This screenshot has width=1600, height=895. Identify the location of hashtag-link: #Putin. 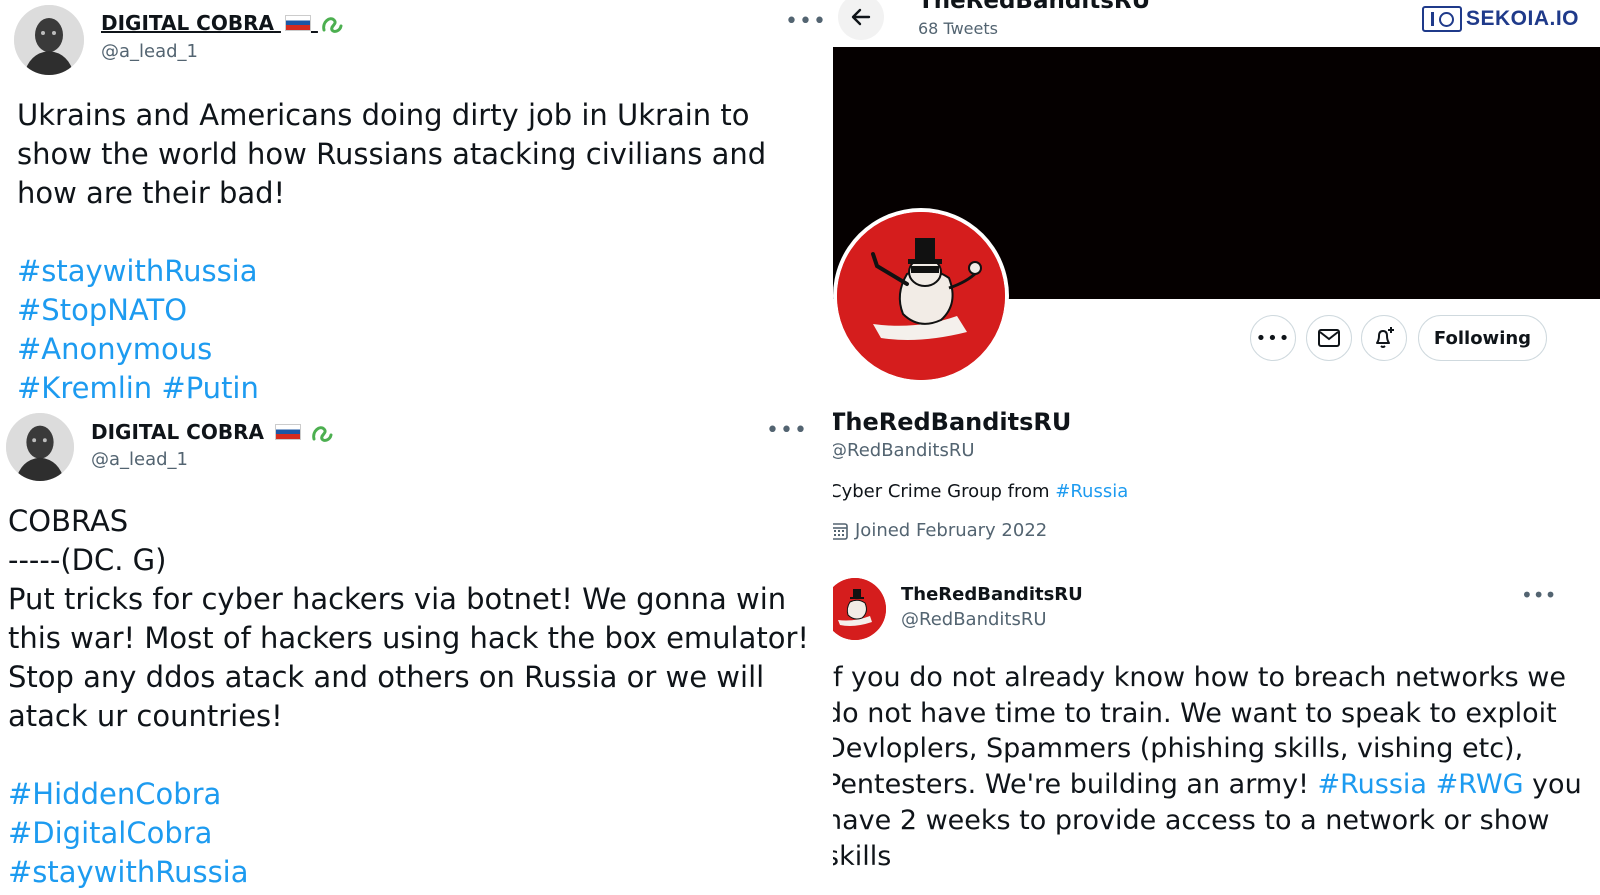
(209, 388).